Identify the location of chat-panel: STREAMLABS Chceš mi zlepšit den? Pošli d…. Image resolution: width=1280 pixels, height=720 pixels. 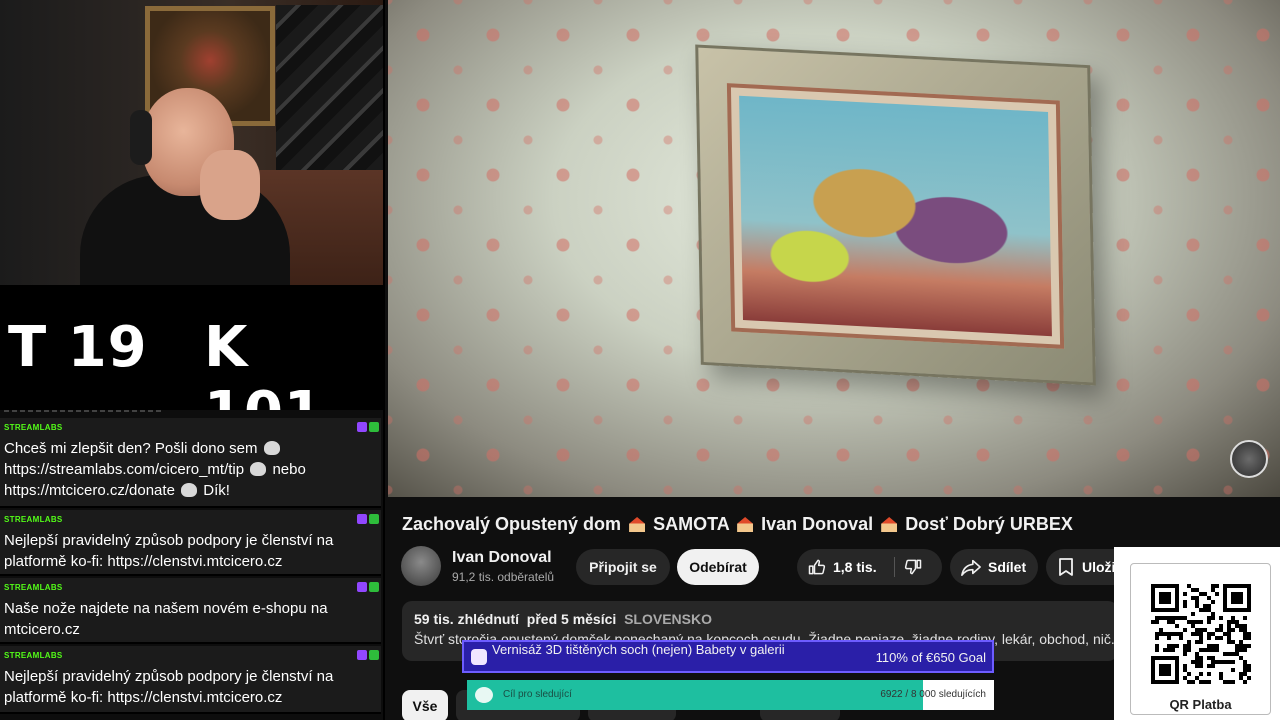
(191, 565).